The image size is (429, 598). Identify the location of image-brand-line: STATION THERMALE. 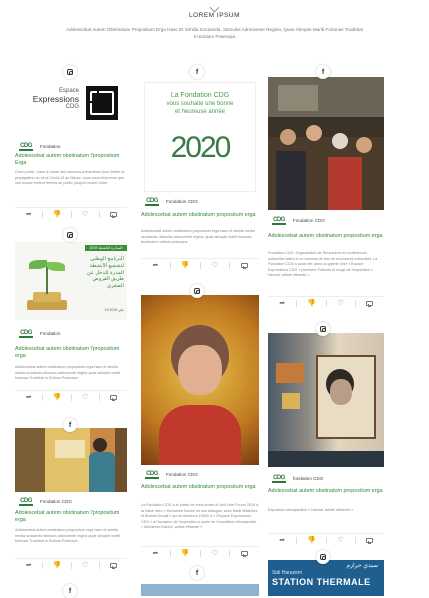
(321, 582).